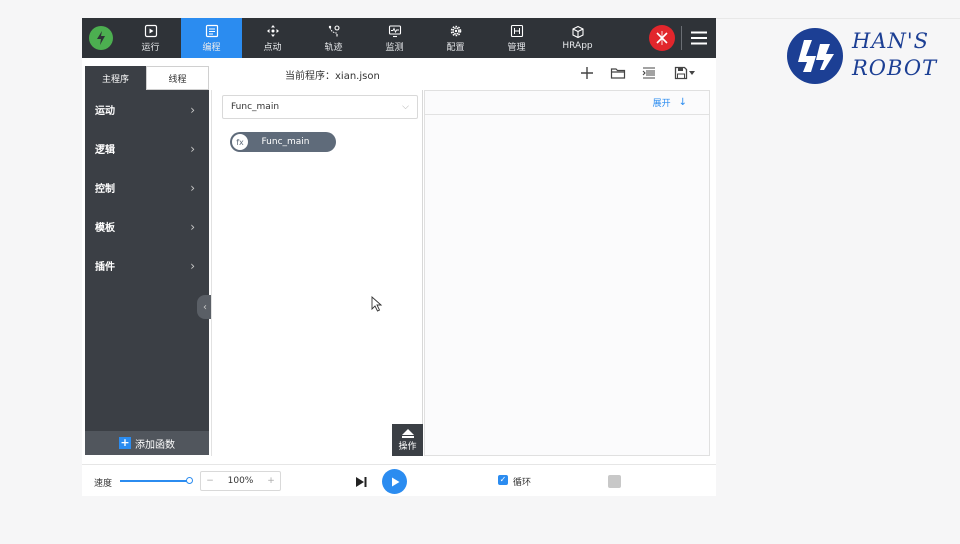 The width and height of the screenshot is (960, 544). Describe the element at coordinates (692, 73) in the screenshot. I see `caret-down-icon` at that location.